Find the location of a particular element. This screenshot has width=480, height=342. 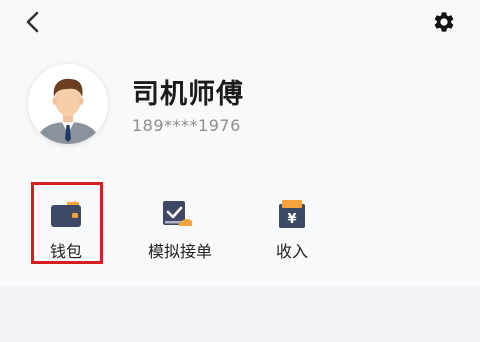

wallet-icon is located at coordinates (66, 214).